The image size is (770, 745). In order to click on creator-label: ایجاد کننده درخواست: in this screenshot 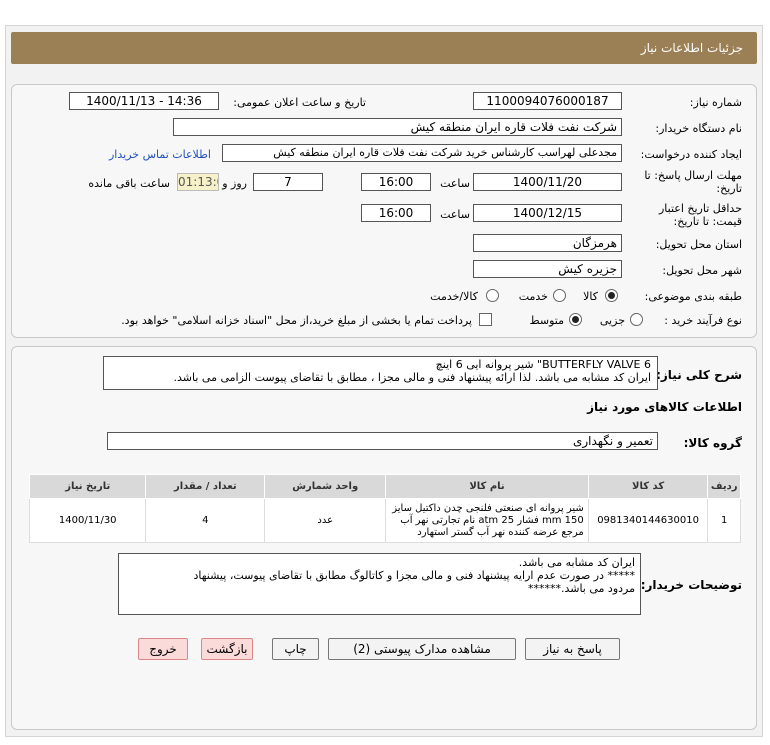, I will do `click(691, 154)`.